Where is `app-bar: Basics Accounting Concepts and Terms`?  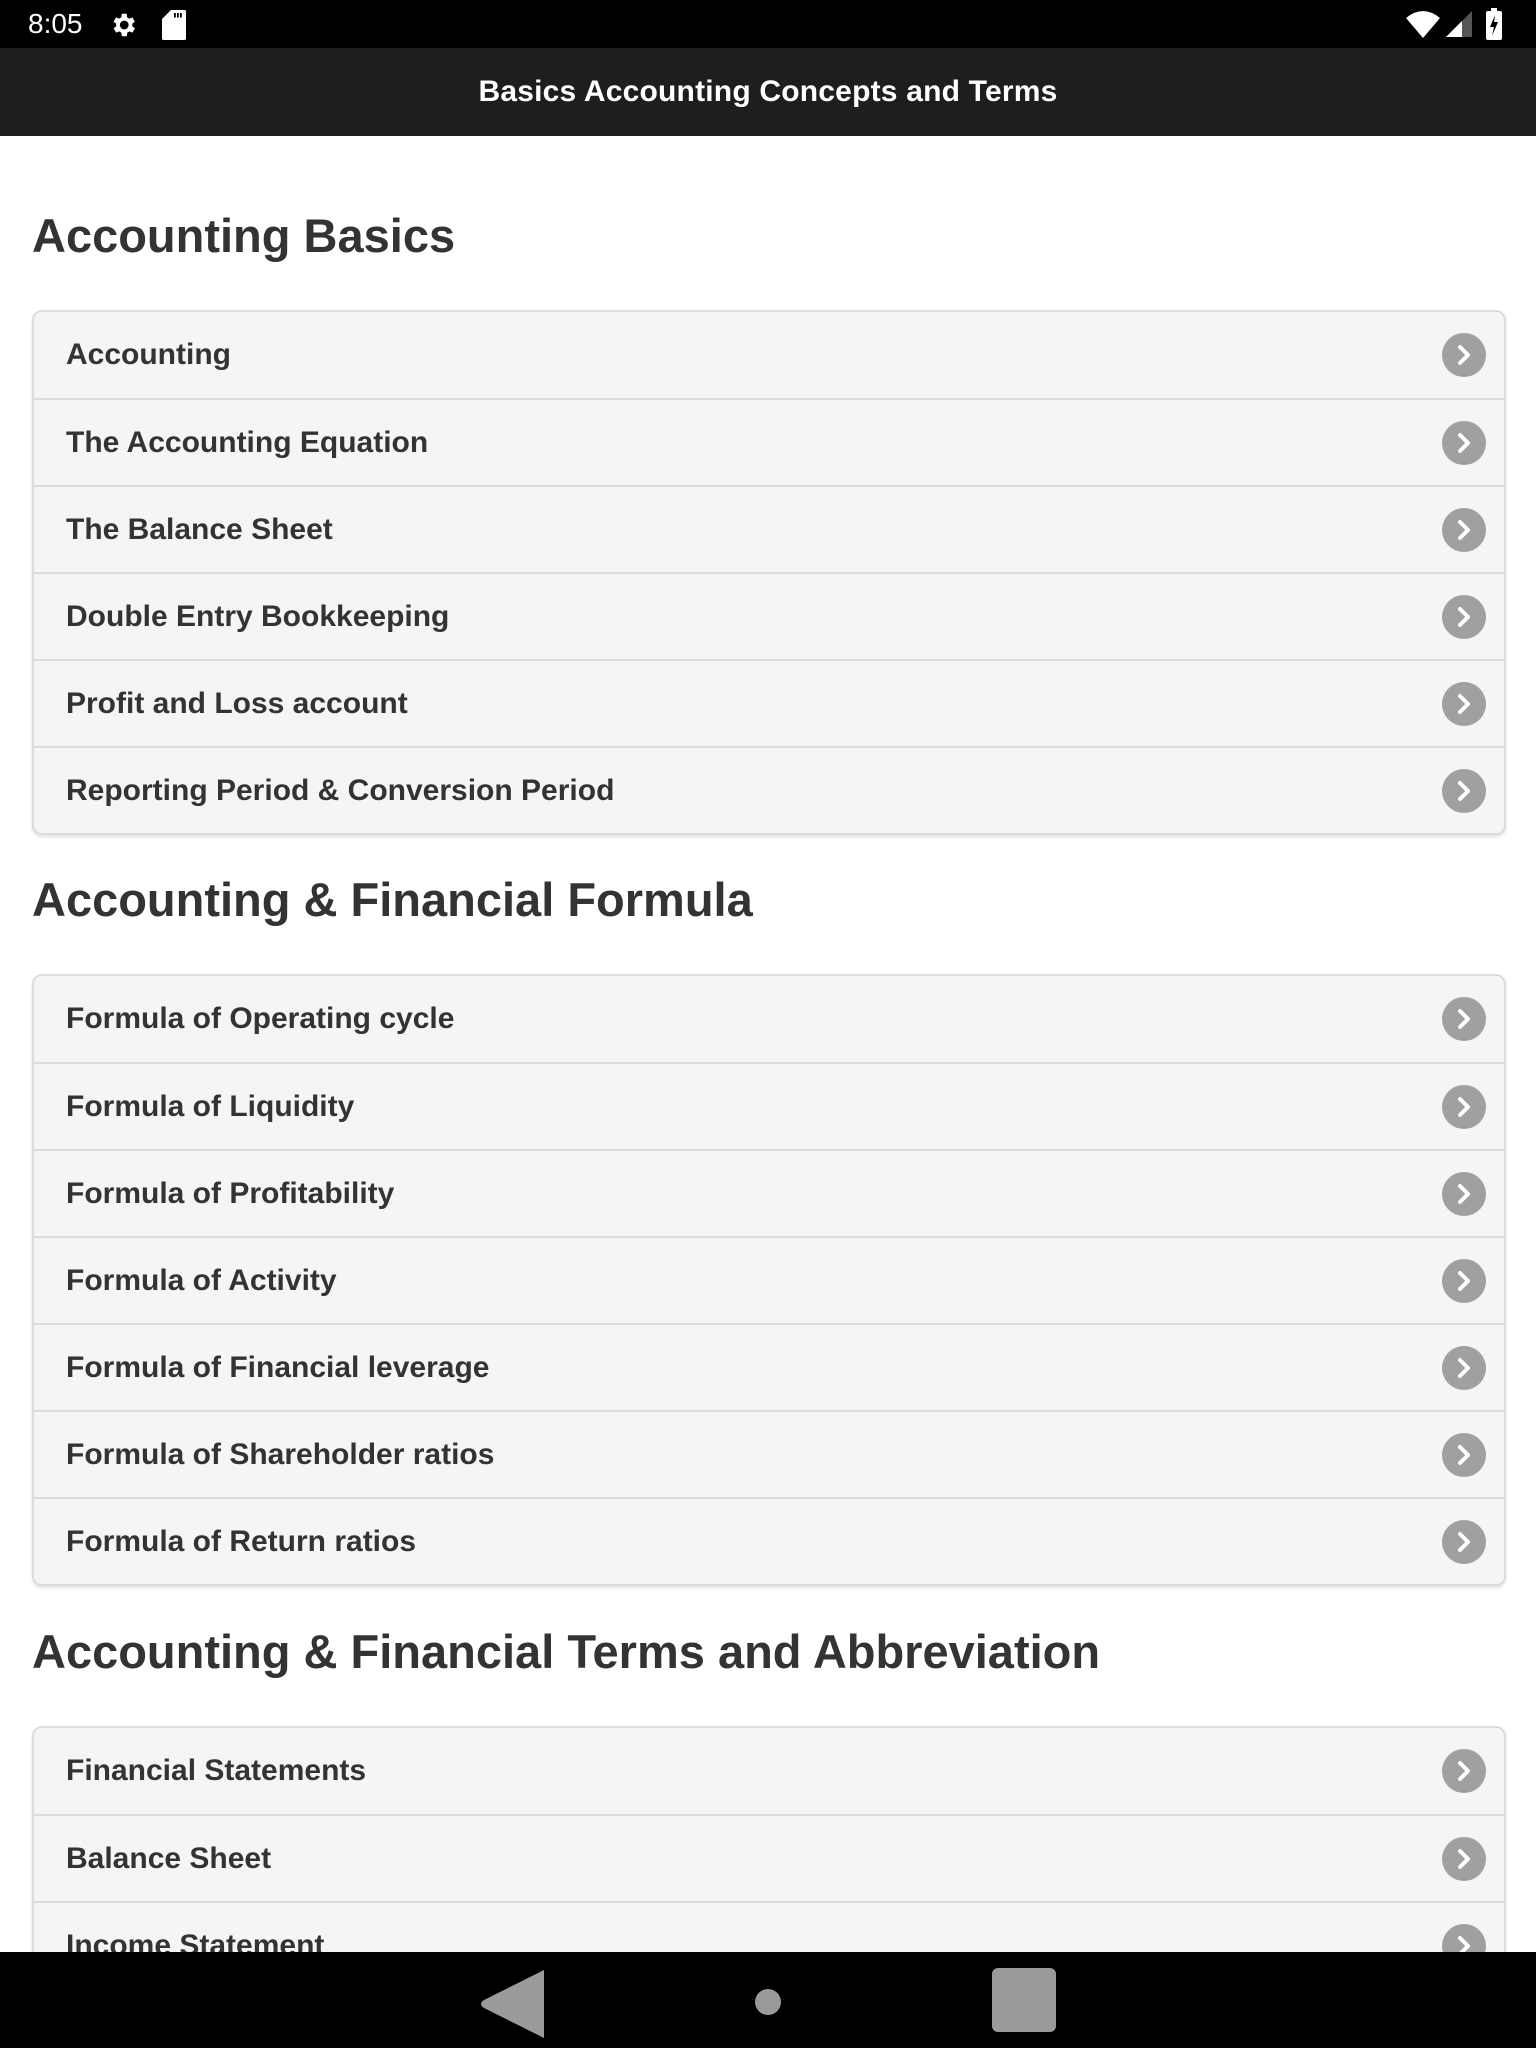 app-bar: Basics Accounting Concepts and Terms is located at coordinates (768, 92).